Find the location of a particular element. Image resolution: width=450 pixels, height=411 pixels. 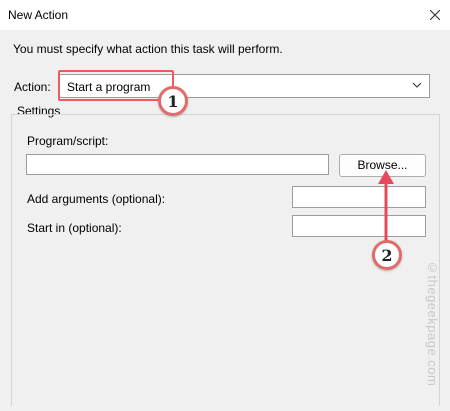

step-badge-1: 1 is located at coordinates (173, 101).